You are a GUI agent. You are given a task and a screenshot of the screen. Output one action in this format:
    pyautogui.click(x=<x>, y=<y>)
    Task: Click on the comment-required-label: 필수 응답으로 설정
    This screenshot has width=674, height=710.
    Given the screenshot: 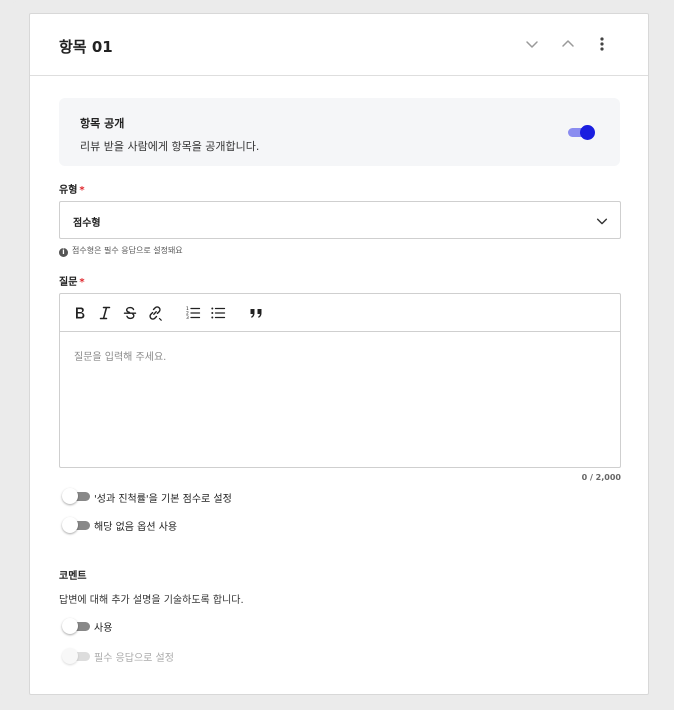 What is the action you would take?
    pyautogui.click(x=134, y=658)
    